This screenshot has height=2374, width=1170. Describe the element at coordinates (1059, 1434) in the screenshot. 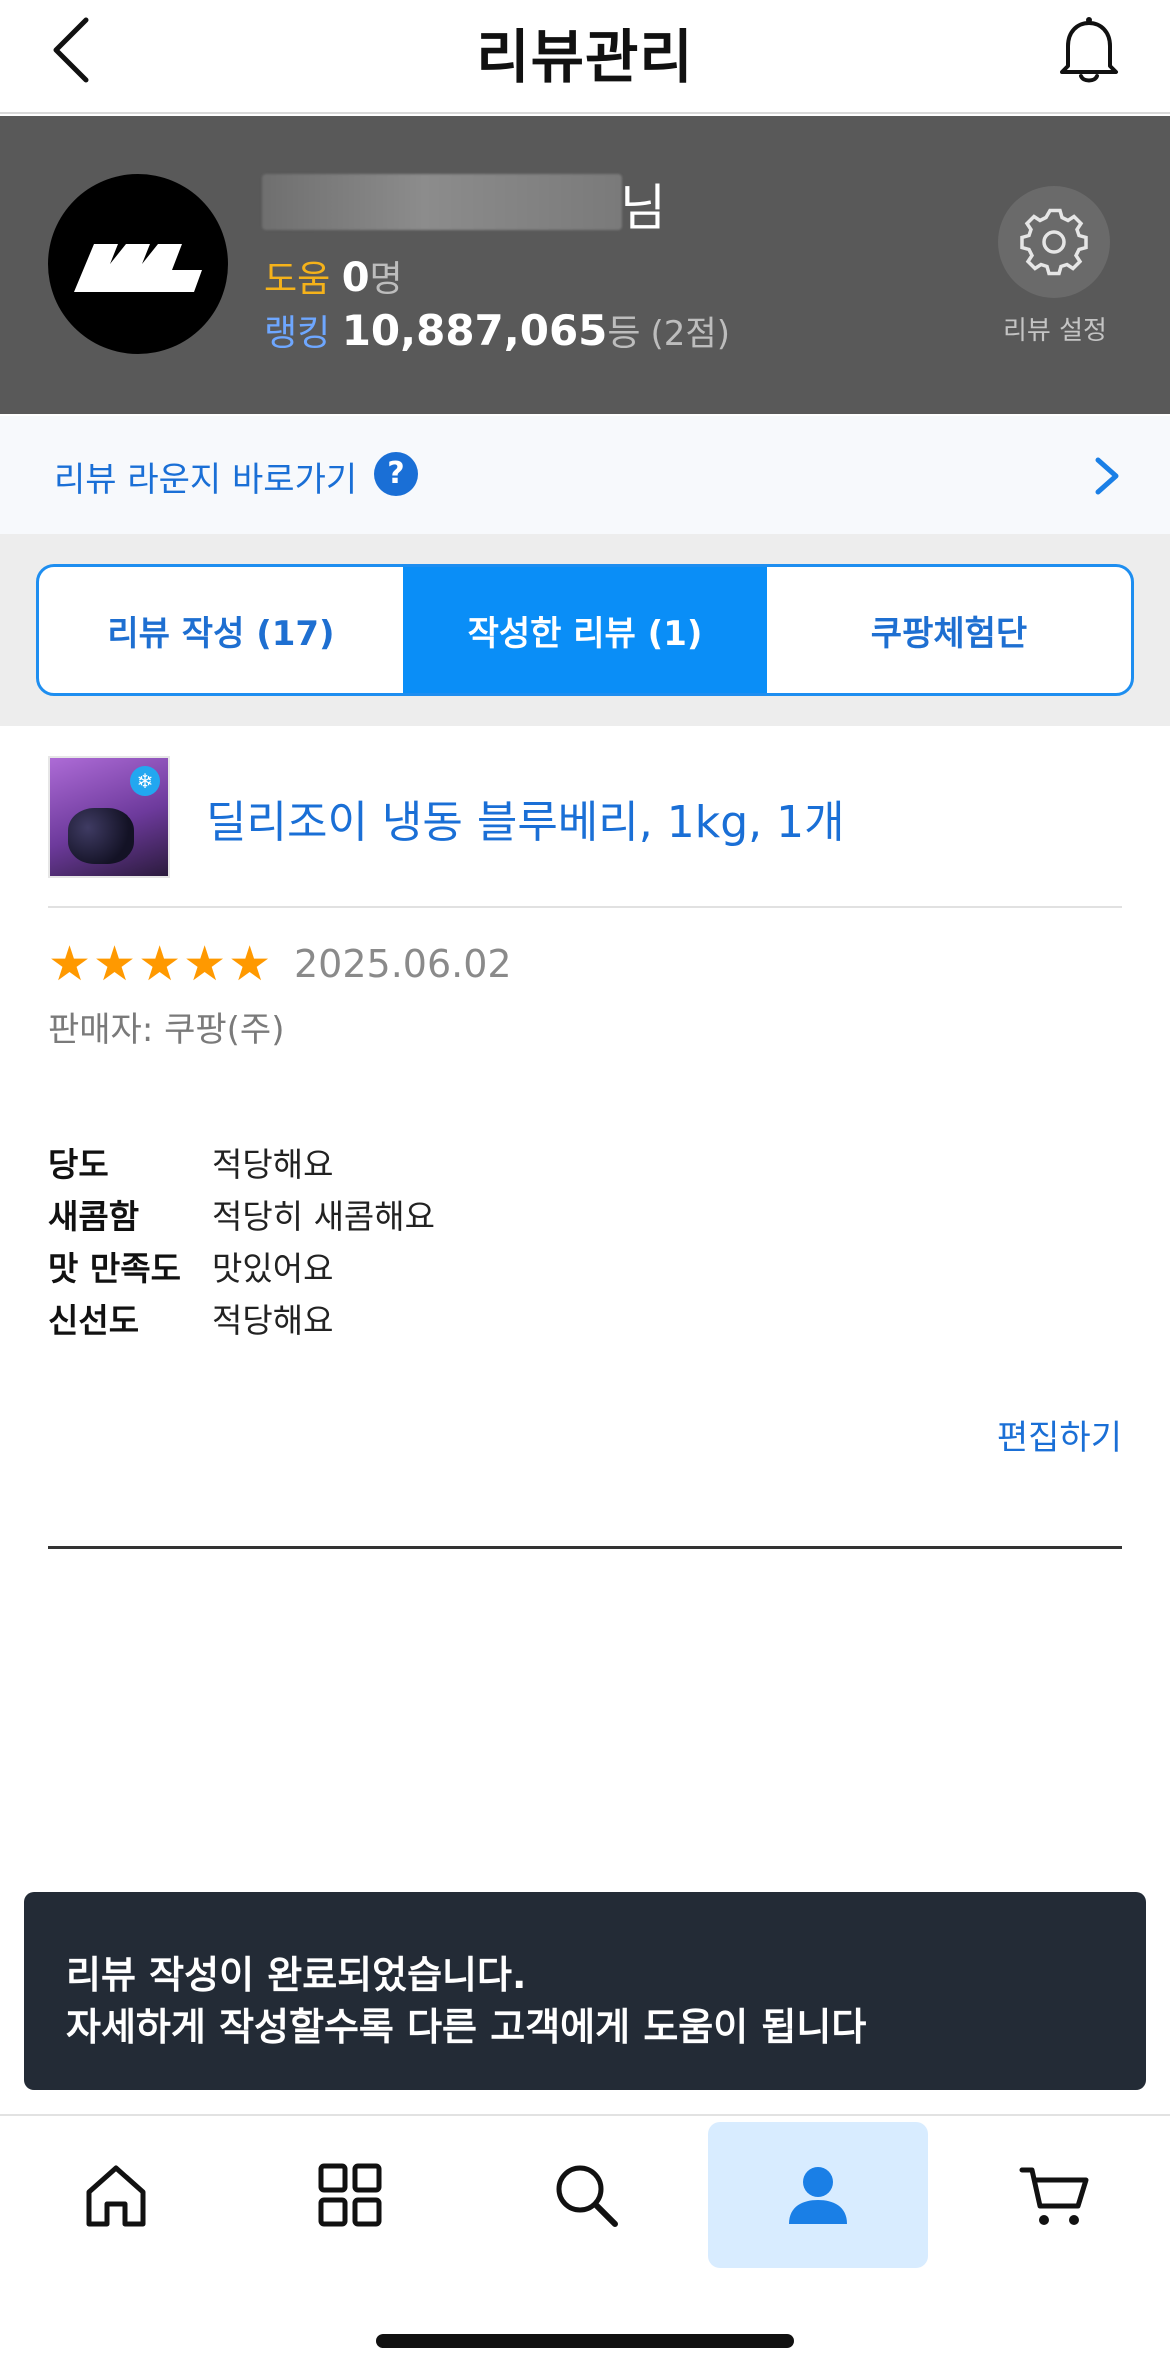

I see `edit-review-link: 편집하기` at that location.